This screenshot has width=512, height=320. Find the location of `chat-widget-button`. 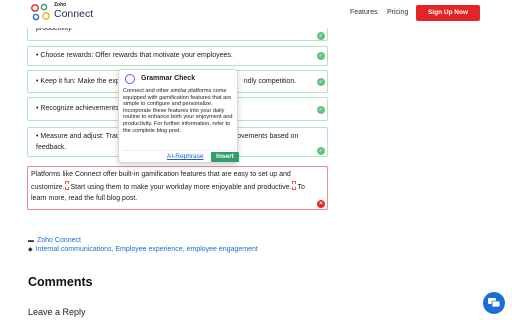

chat-widget-button is located at coordinates (494, 303).